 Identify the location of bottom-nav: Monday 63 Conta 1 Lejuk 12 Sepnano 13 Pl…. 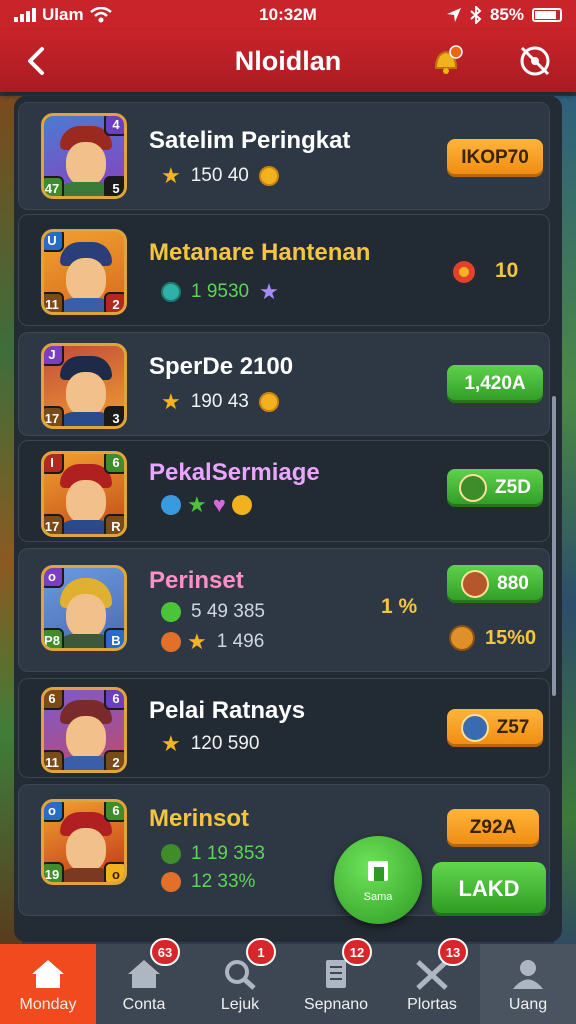
(288, 981).